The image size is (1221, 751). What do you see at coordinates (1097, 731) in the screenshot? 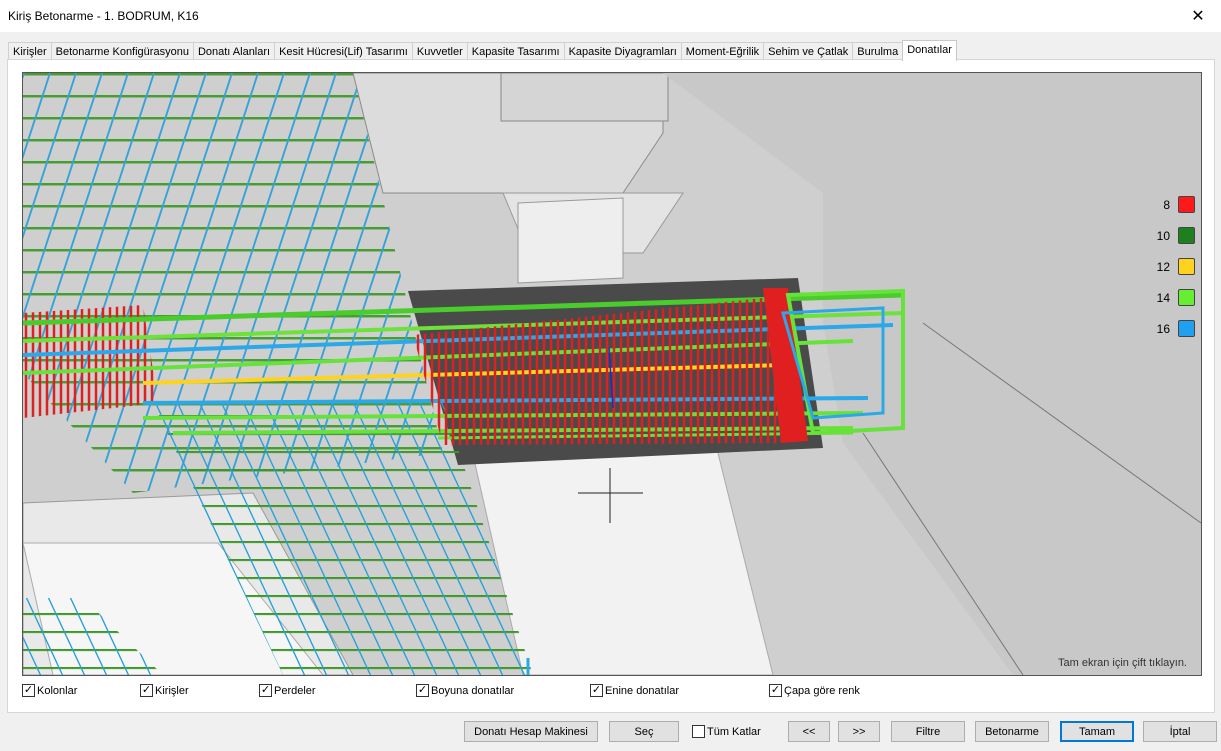
I see `ok-button: Tamam` at bounding box center [1097, 731].